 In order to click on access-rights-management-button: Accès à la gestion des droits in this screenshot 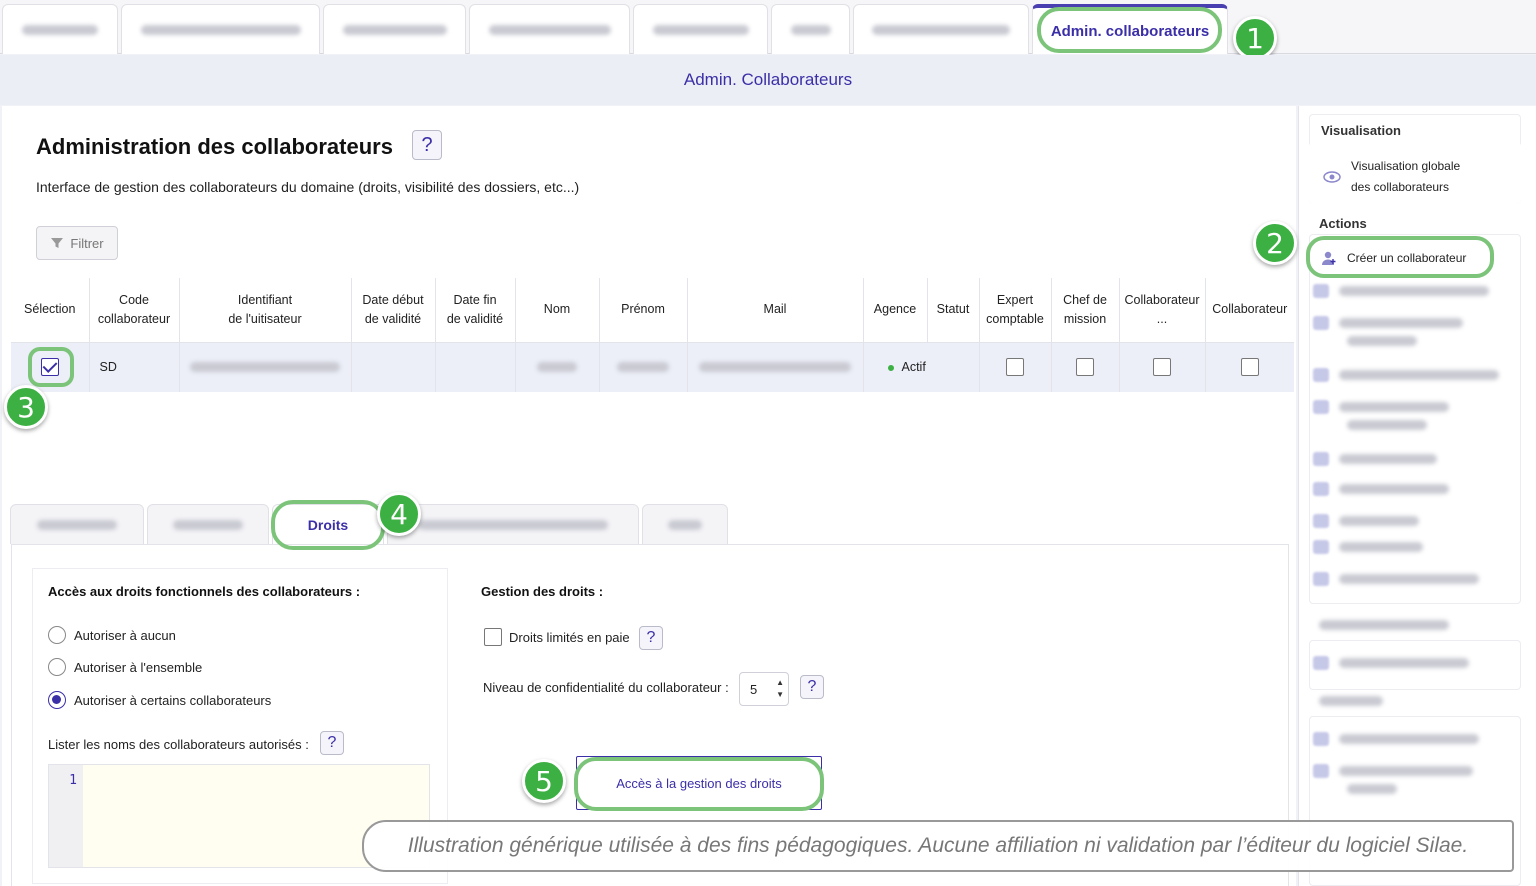, I will do `click(699, 783)`.